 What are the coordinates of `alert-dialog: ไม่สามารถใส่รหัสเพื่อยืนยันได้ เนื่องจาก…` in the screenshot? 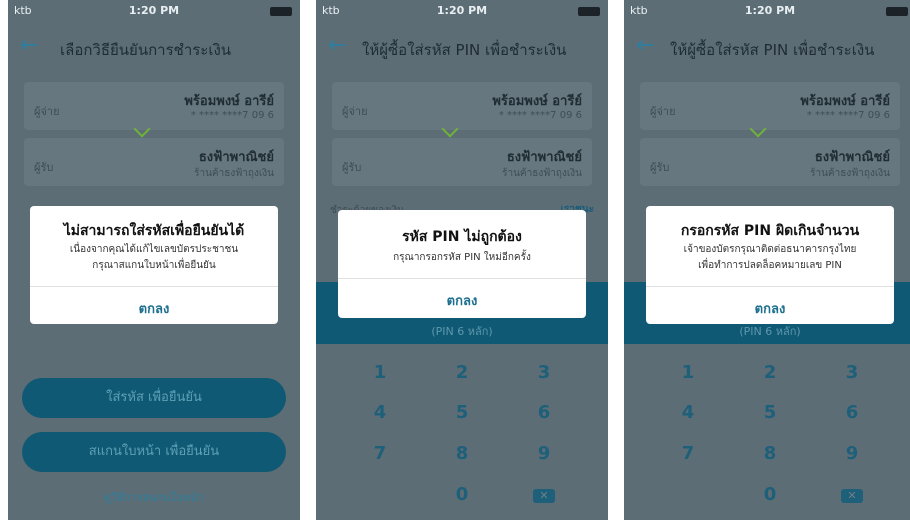 It's located at (154, 265).